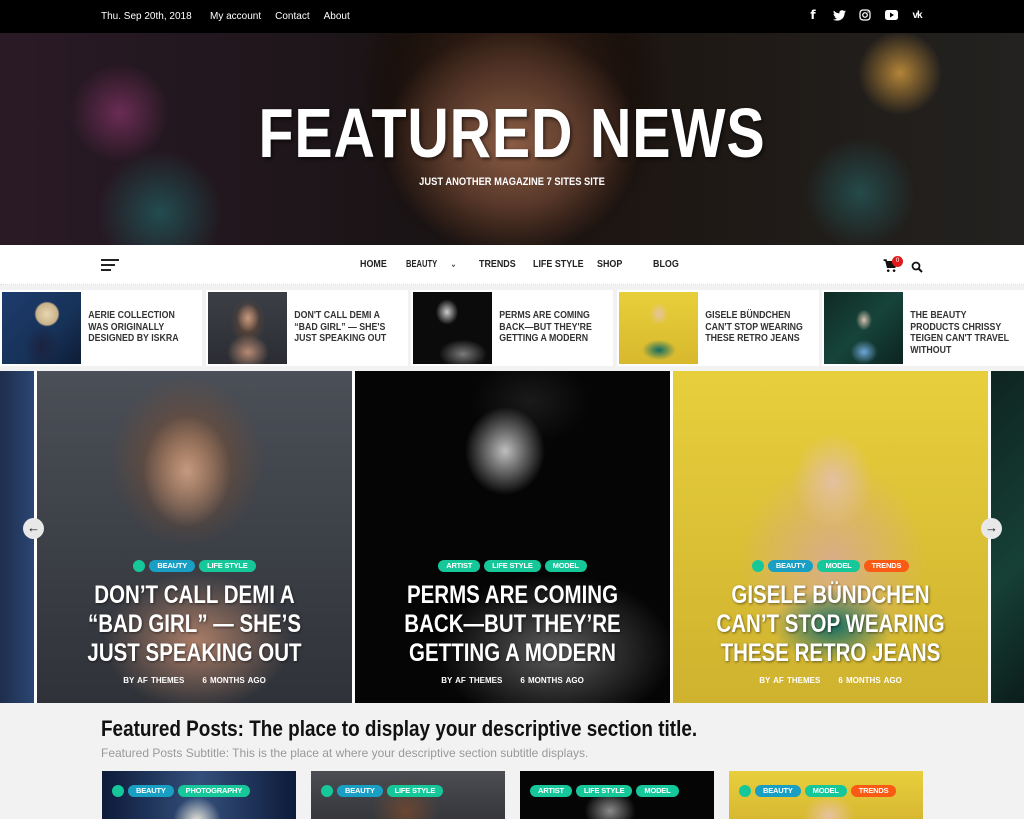 This screenshot has height=819, width=1024. I want to click on offcanvas-menu-icon, so click(110, 266).